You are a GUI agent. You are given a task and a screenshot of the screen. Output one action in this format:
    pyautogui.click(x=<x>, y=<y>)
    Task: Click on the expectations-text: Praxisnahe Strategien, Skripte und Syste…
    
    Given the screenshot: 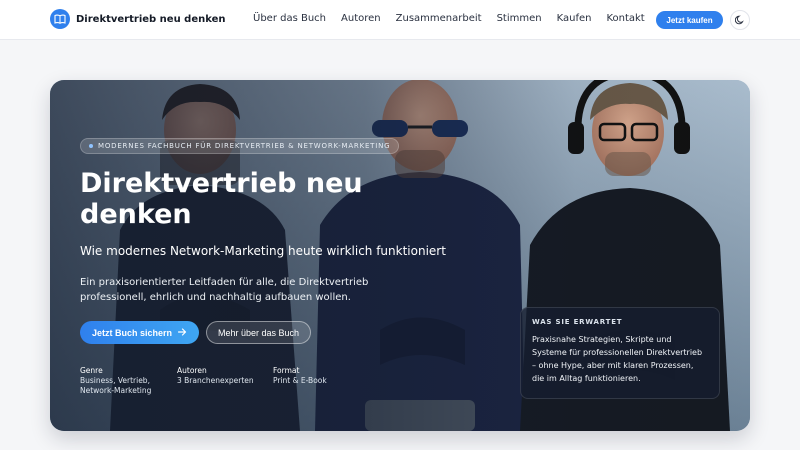 What is the action you would take?
    pyautogui.click(x=617, y=359)
    